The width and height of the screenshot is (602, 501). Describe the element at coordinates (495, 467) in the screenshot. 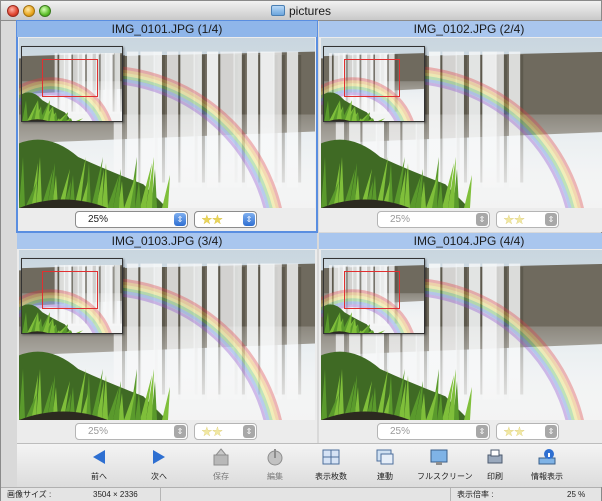

I see `print-button: 印刷` at that location.